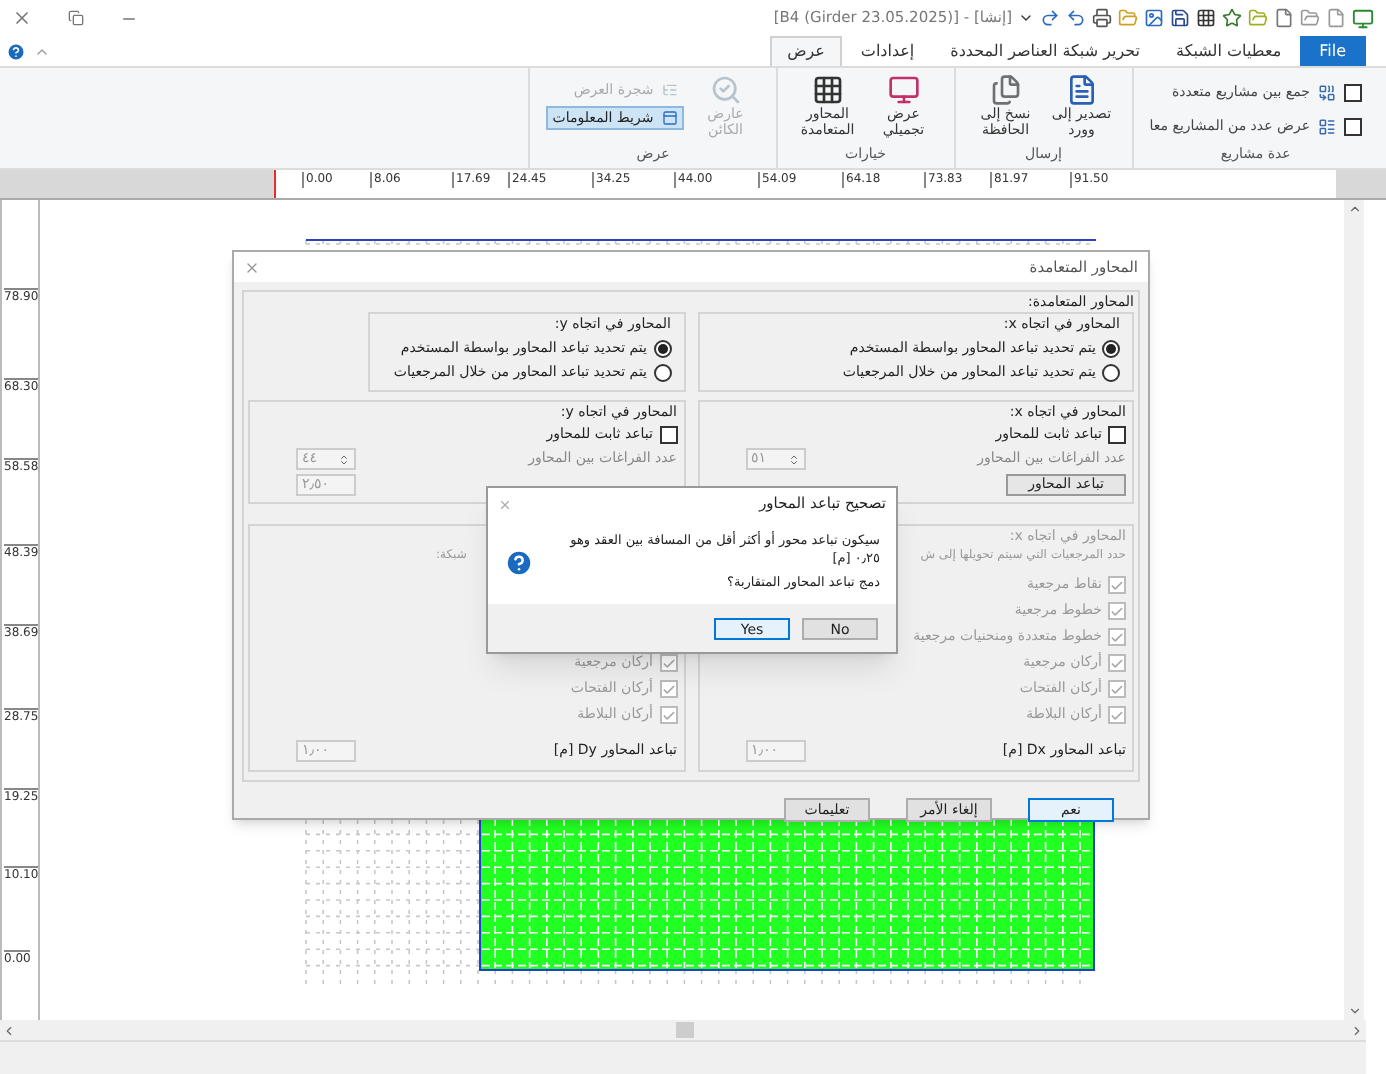  What do you see at coordinates (1102, 18) in the screenshot?
I see `printer-icon` at bounding box center [1102, 18].